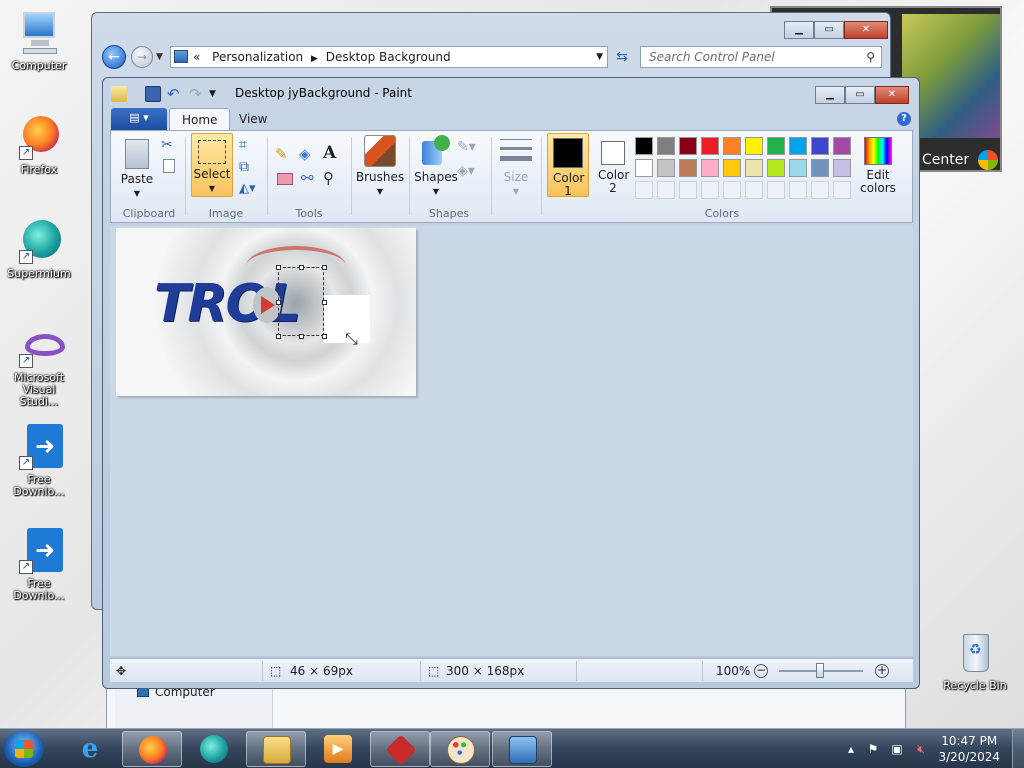 The image size is (1024, 768). What do you see at coordinates (217, 94) in the screenshot?
I see `customize-quick-access-icon: ▼` at bounding box center [217, 94].